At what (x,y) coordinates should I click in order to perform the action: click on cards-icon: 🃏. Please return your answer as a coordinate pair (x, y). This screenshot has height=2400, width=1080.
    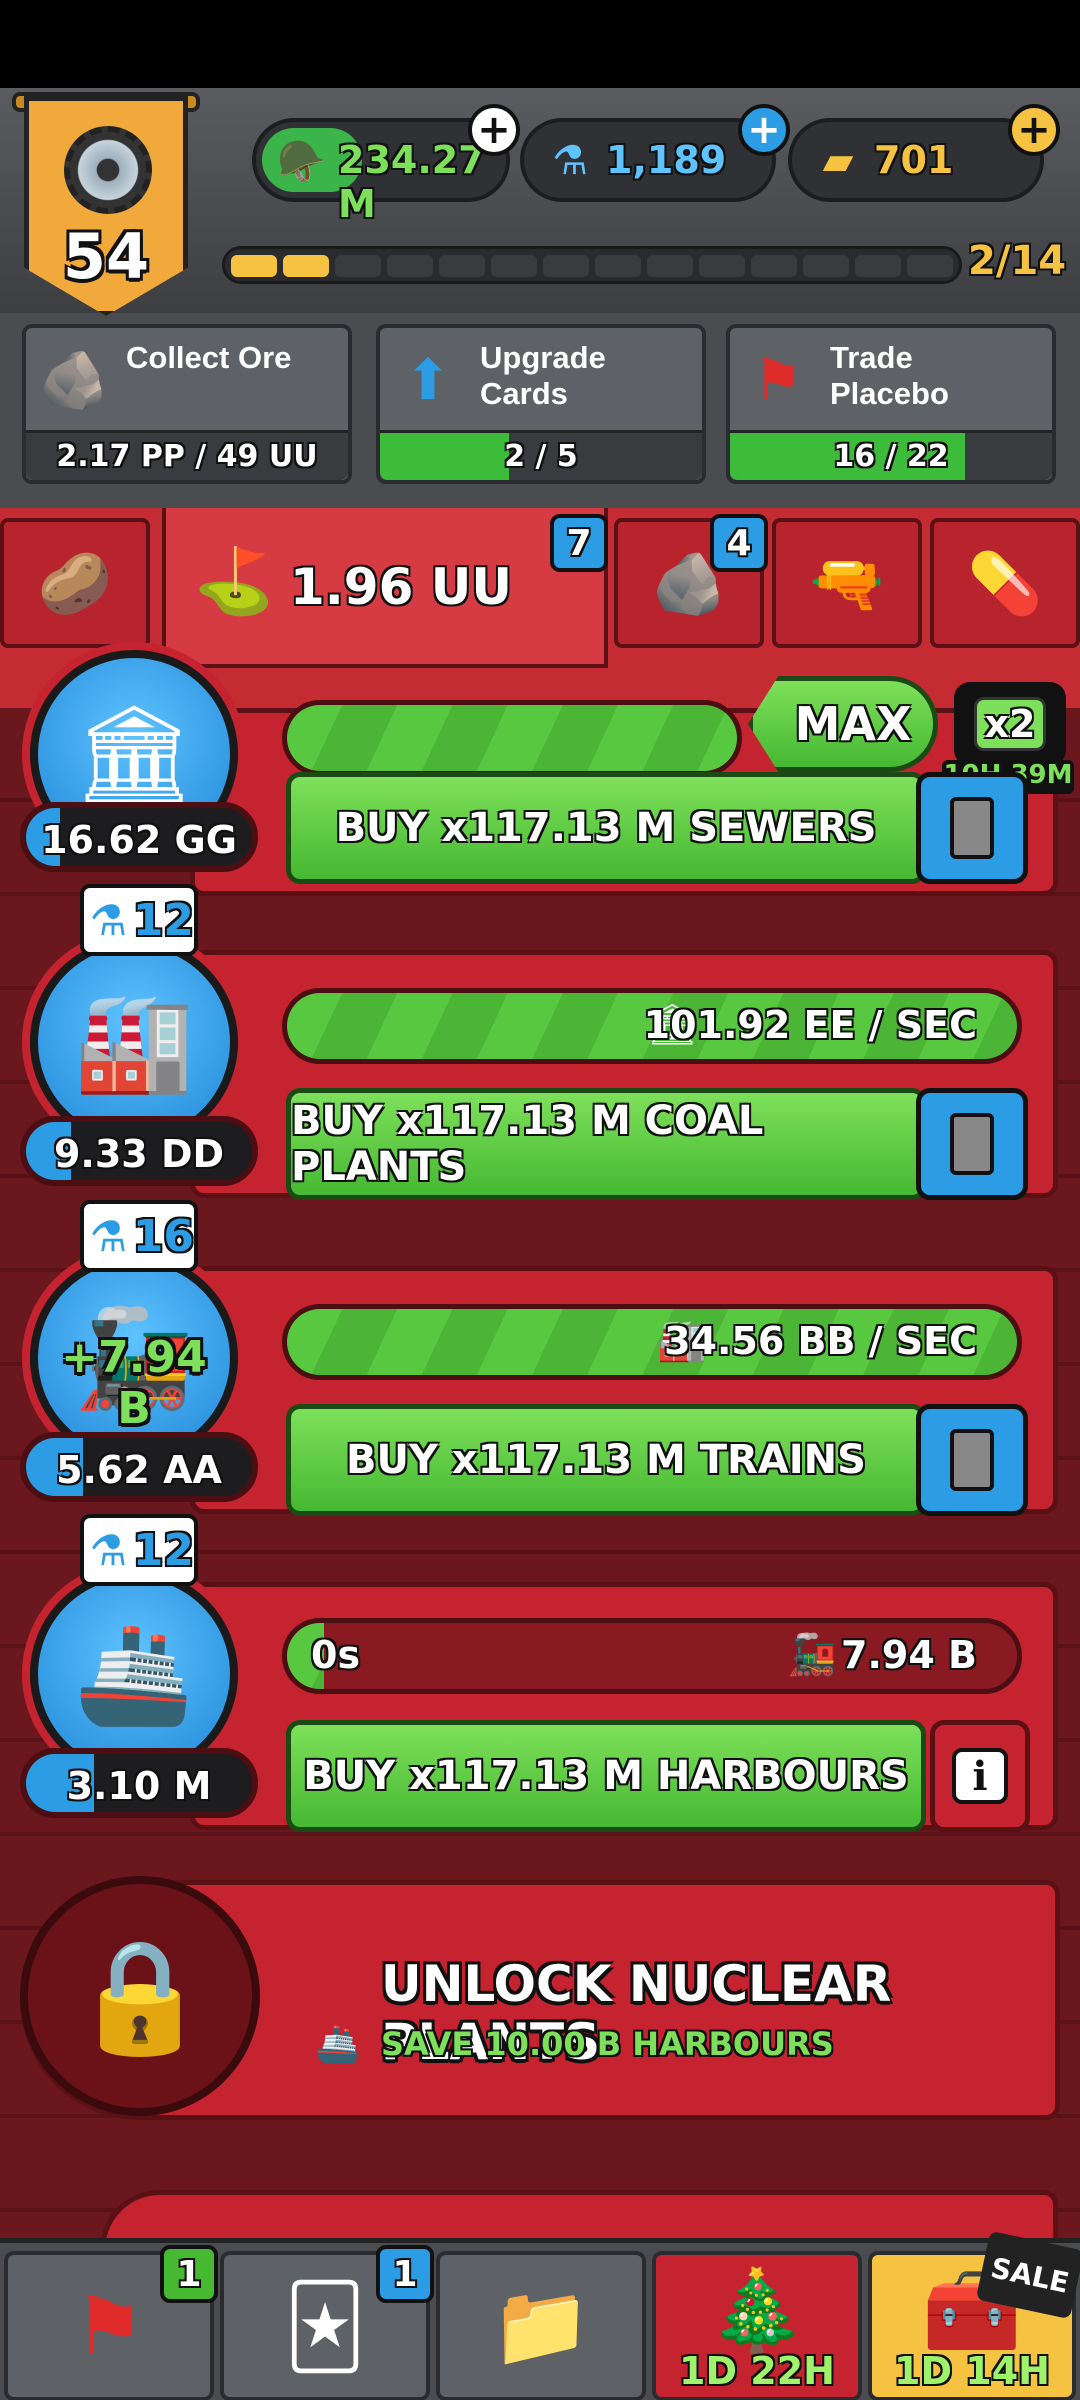
    Looking at the image, I should click on (325, 2326).